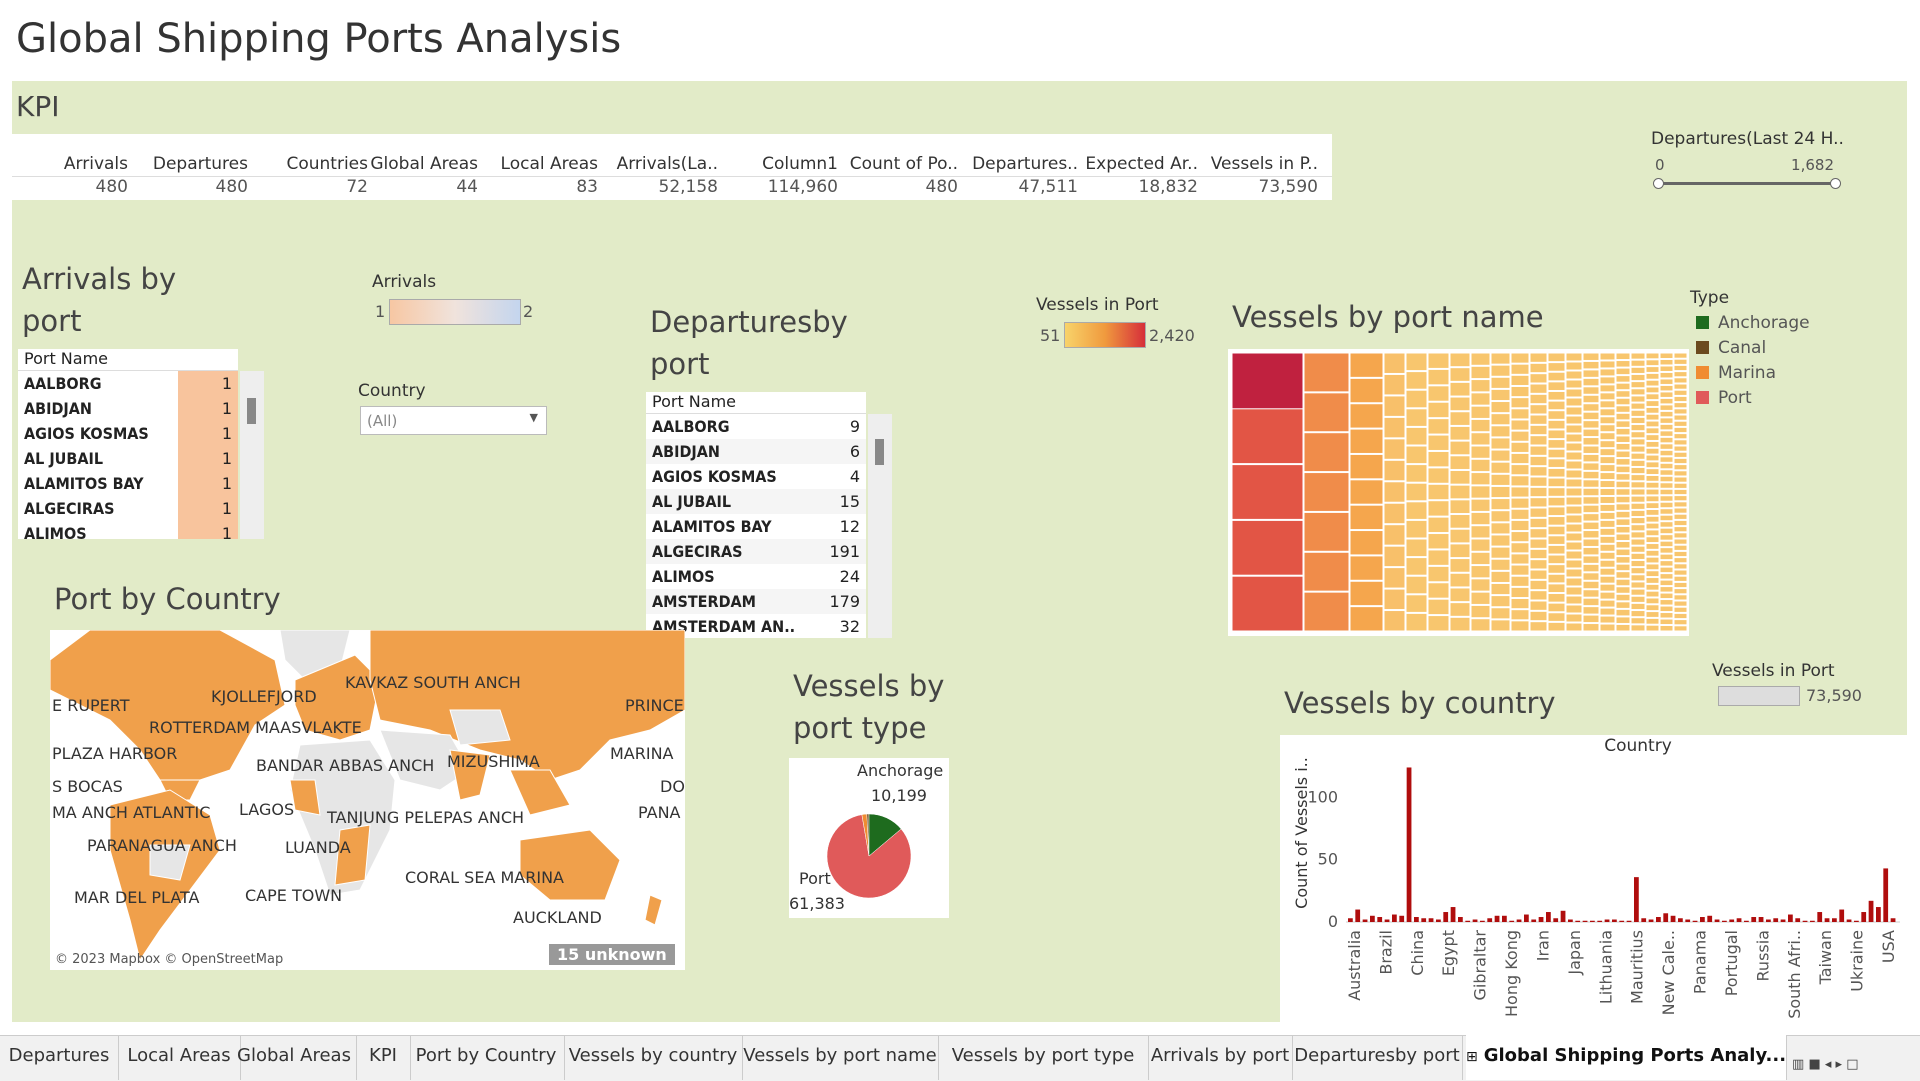 The image size is (1920, 1081). Describe the element at coordinates (383, 1057) in the screenshot. I see `tab-kpi: KPI` at that location.